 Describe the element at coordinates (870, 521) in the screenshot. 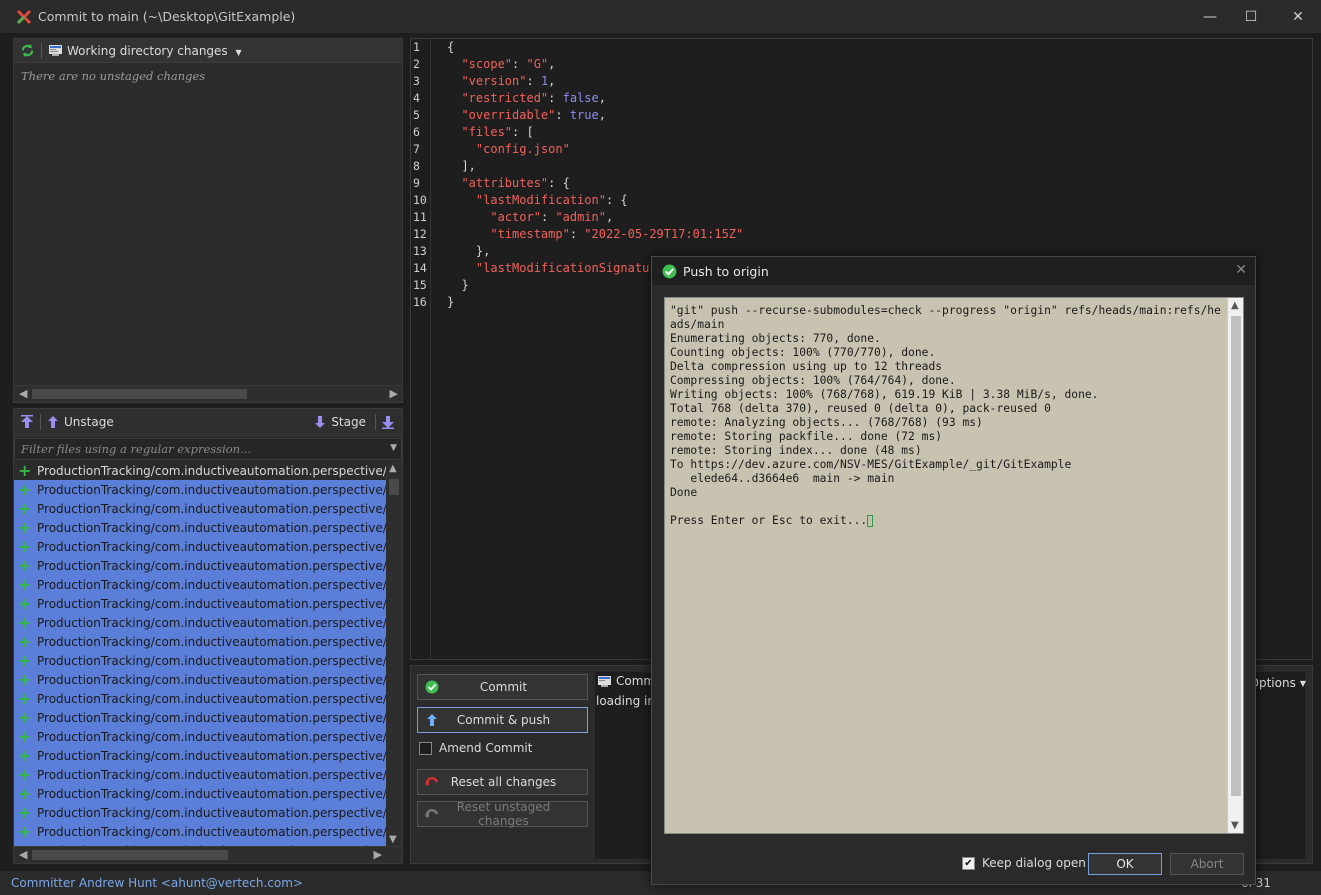

I see `text-cursor` at that location.